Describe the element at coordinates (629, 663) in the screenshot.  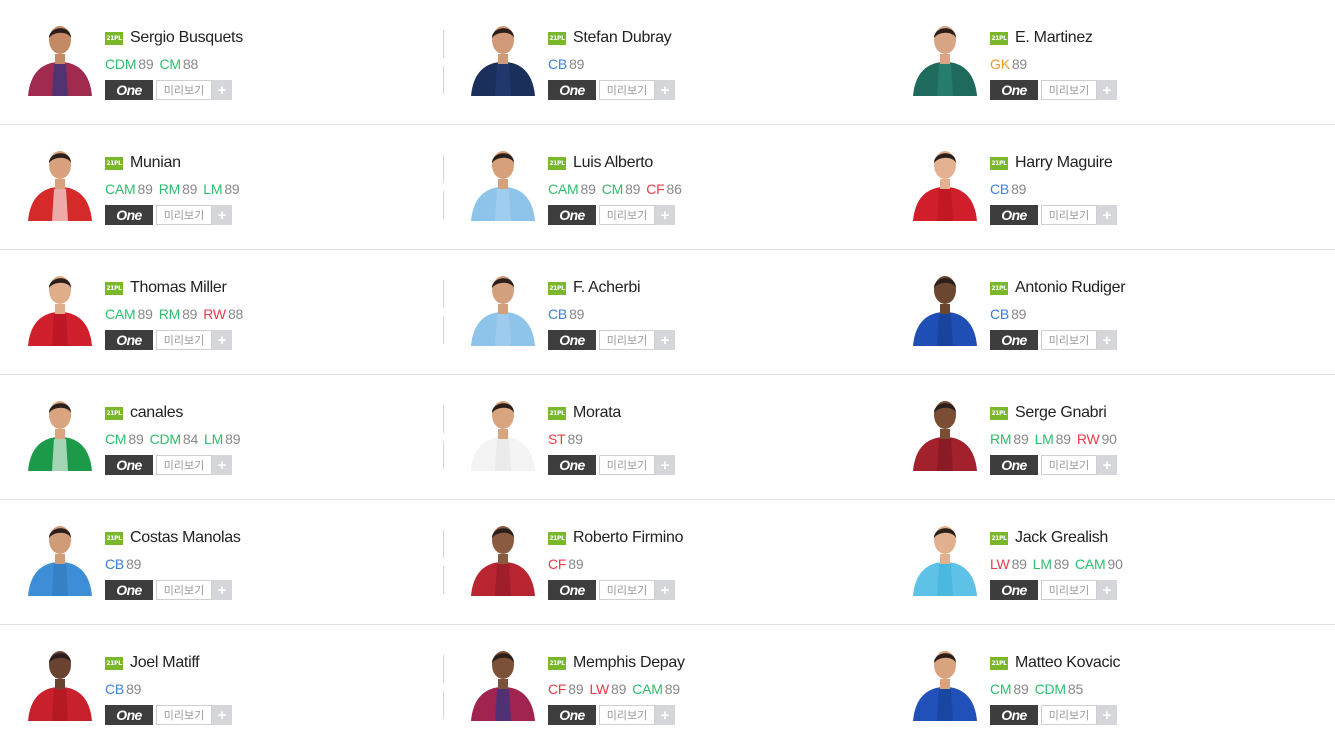
I see `player-name: Memphis Depay` at that location.